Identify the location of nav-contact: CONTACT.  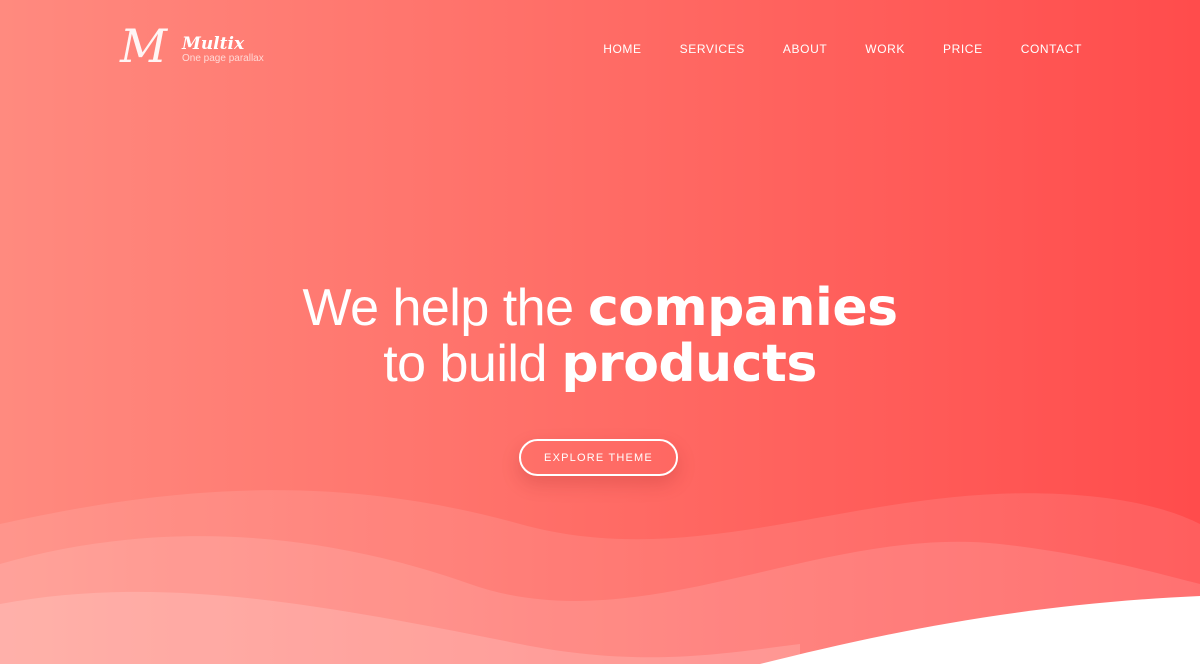
(1051, 49).